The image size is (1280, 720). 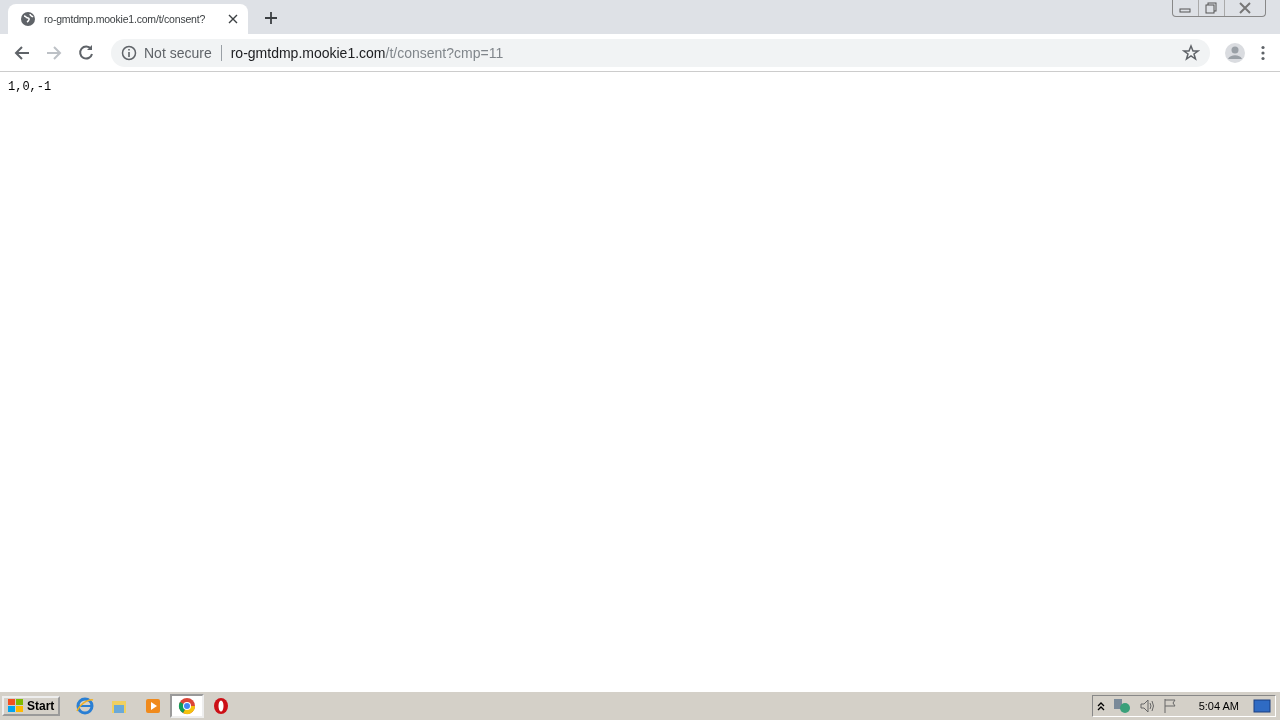 What do you see at coordinates (86, 52) in the screenshot?
I see `reload-icon` at bounding box center [86, 52].